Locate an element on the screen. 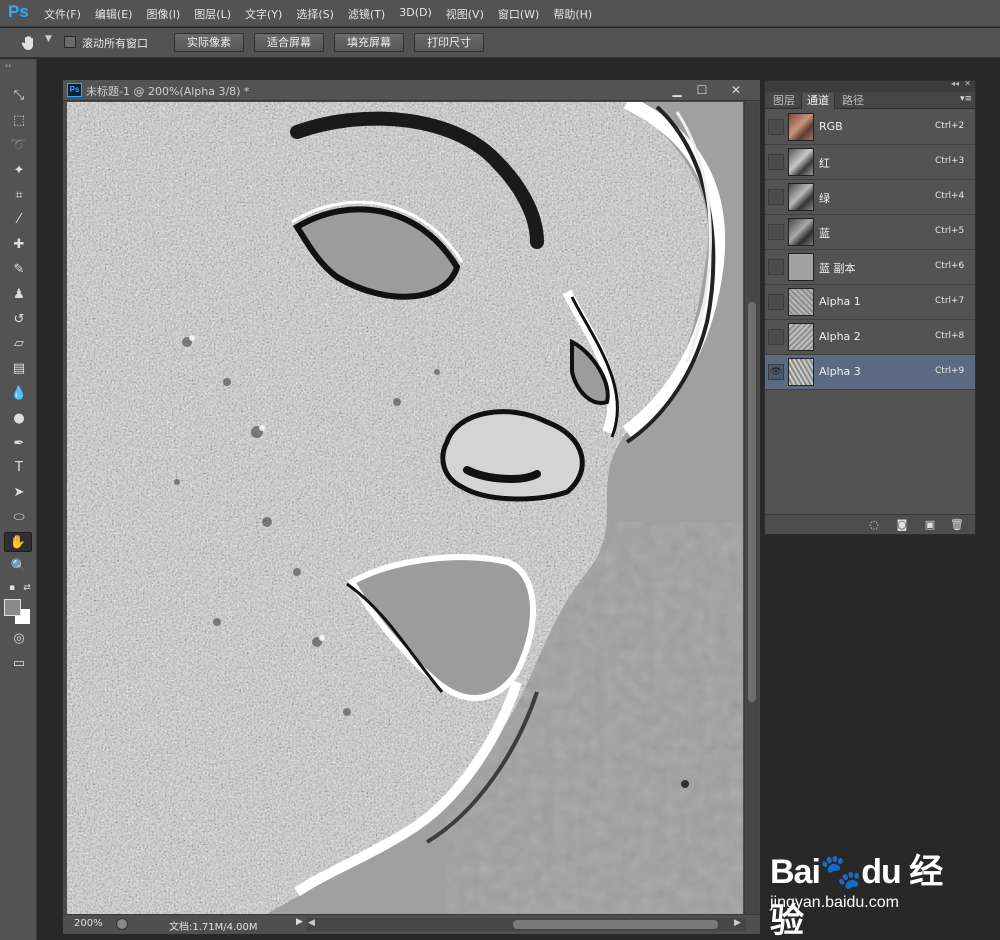 This screenshot has width=1000, height=940. tab-layers: 图层 is located at coordinates (784, 101).